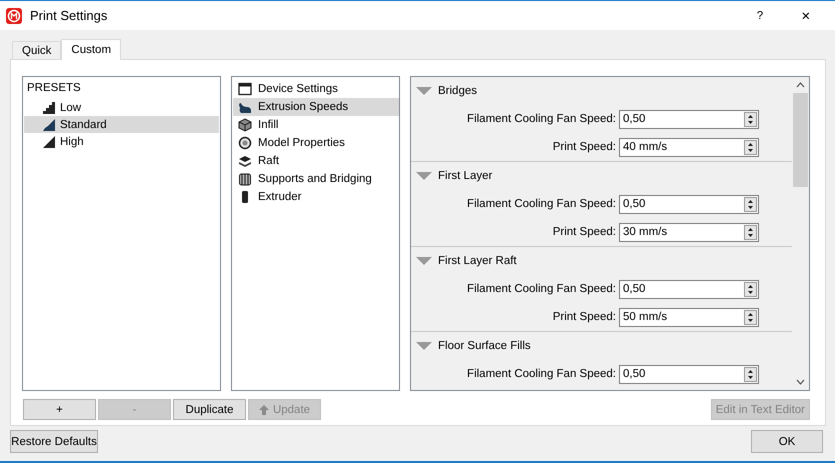 This screenshot has height=463, width=835. I want to click on category-item: Device Settings, so click(316, 89).